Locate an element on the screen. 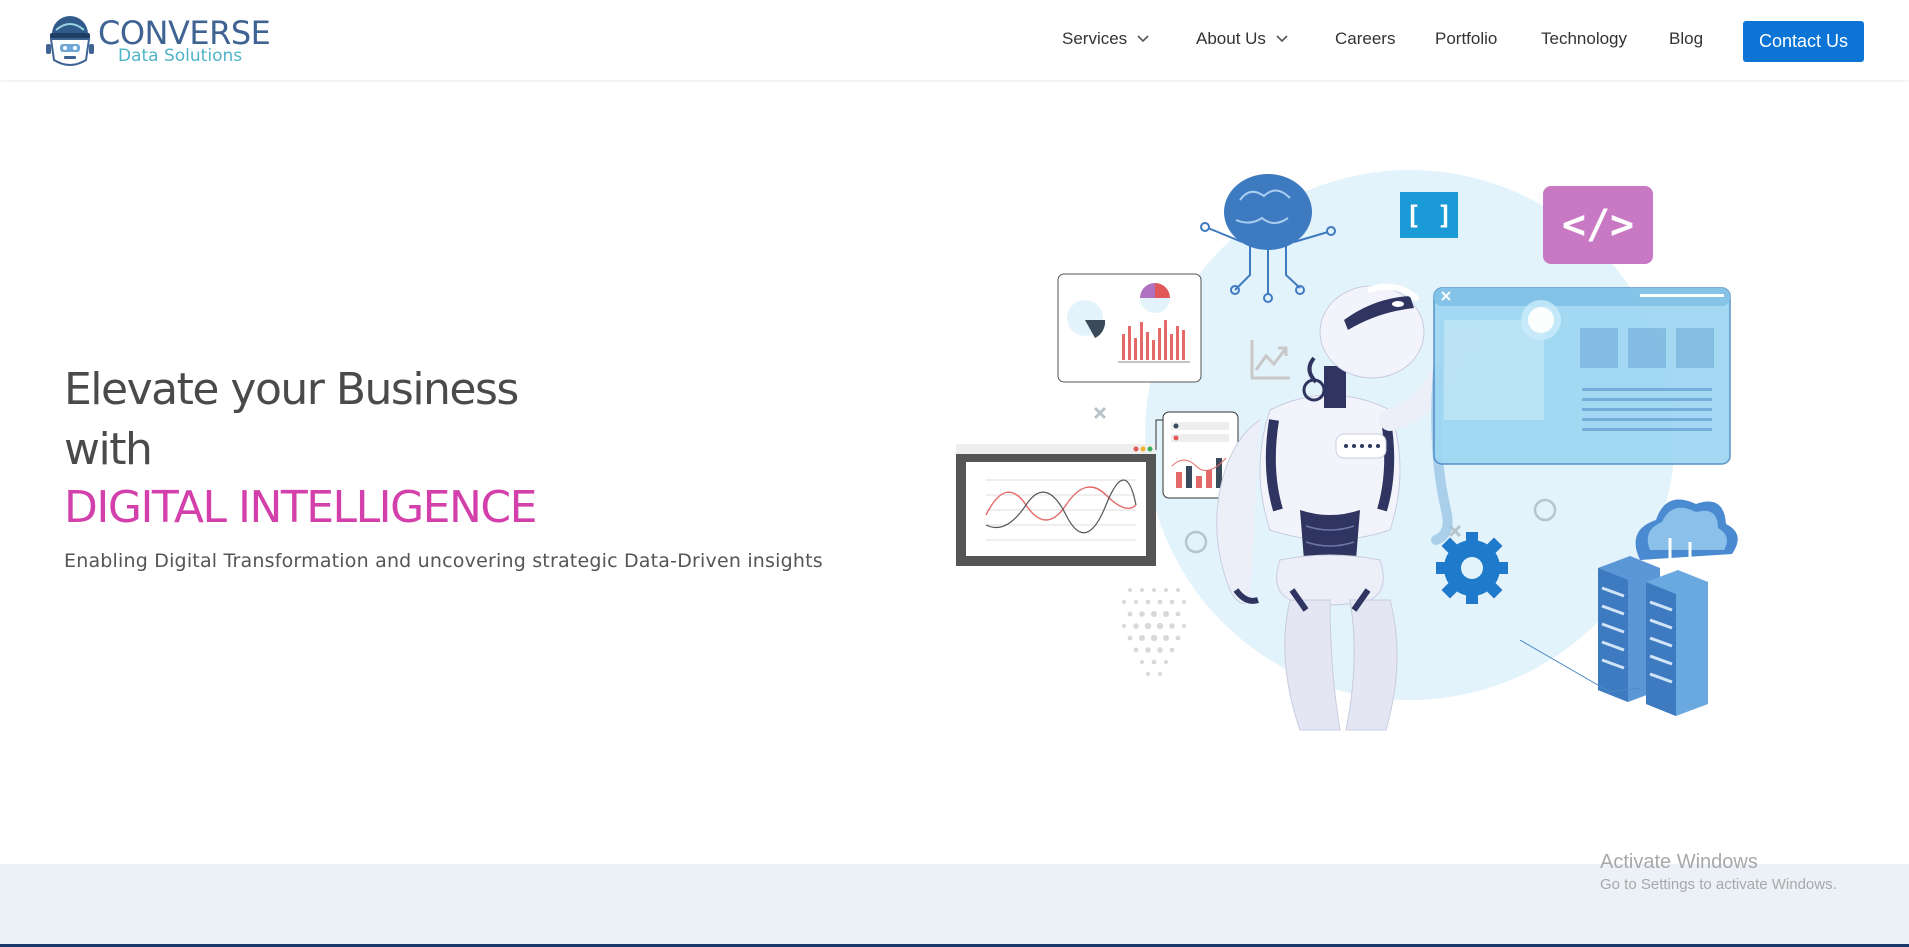  brand-name: CONVERSE is located at coordinates (184, 33).